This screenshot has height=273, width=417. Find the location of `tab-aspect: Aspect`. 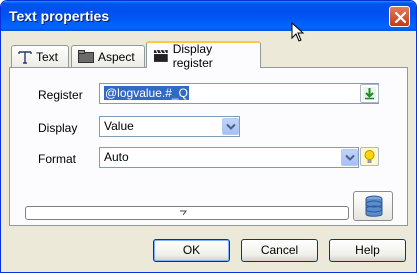

tab-aspect: Aspect is located at coordinates (108, 56).